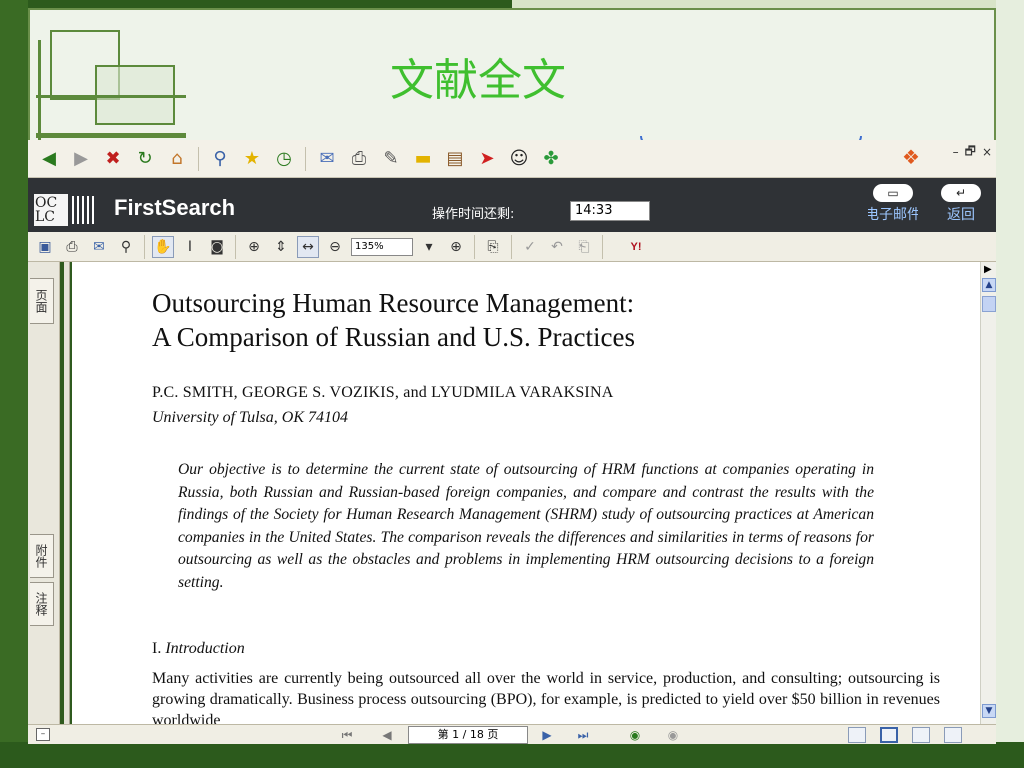  What do you see at coordinates (961, 193) in the screenshot?
I see `return-icon: ↵` at bounding box center [961, 193].